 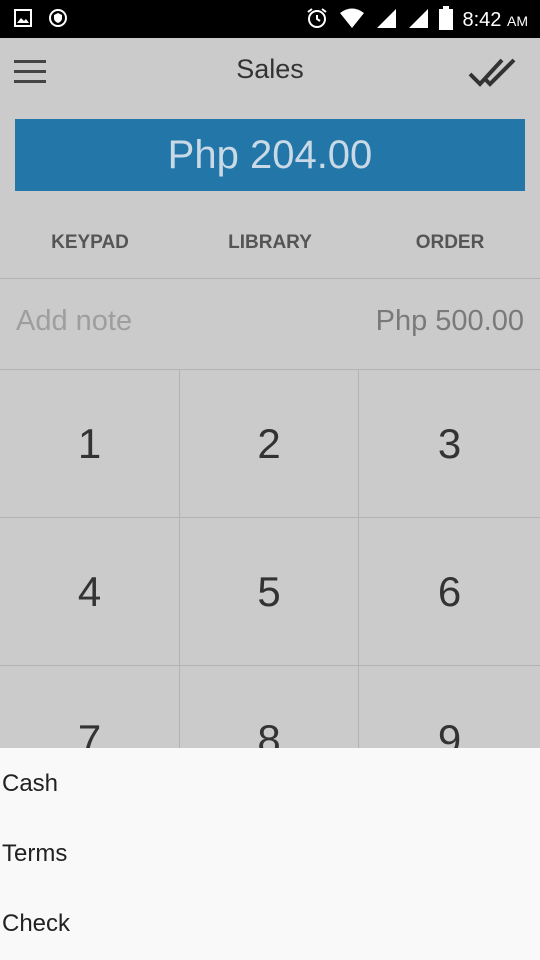 What do you see at coordinates (90, 444) in the screenshot?
I see `key-1: 1` at bounding box center [90, 444].